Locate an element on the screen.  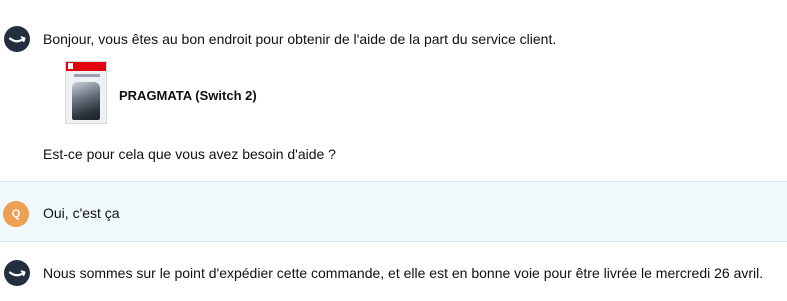
switch-logo is located at coordinates (70, 66).